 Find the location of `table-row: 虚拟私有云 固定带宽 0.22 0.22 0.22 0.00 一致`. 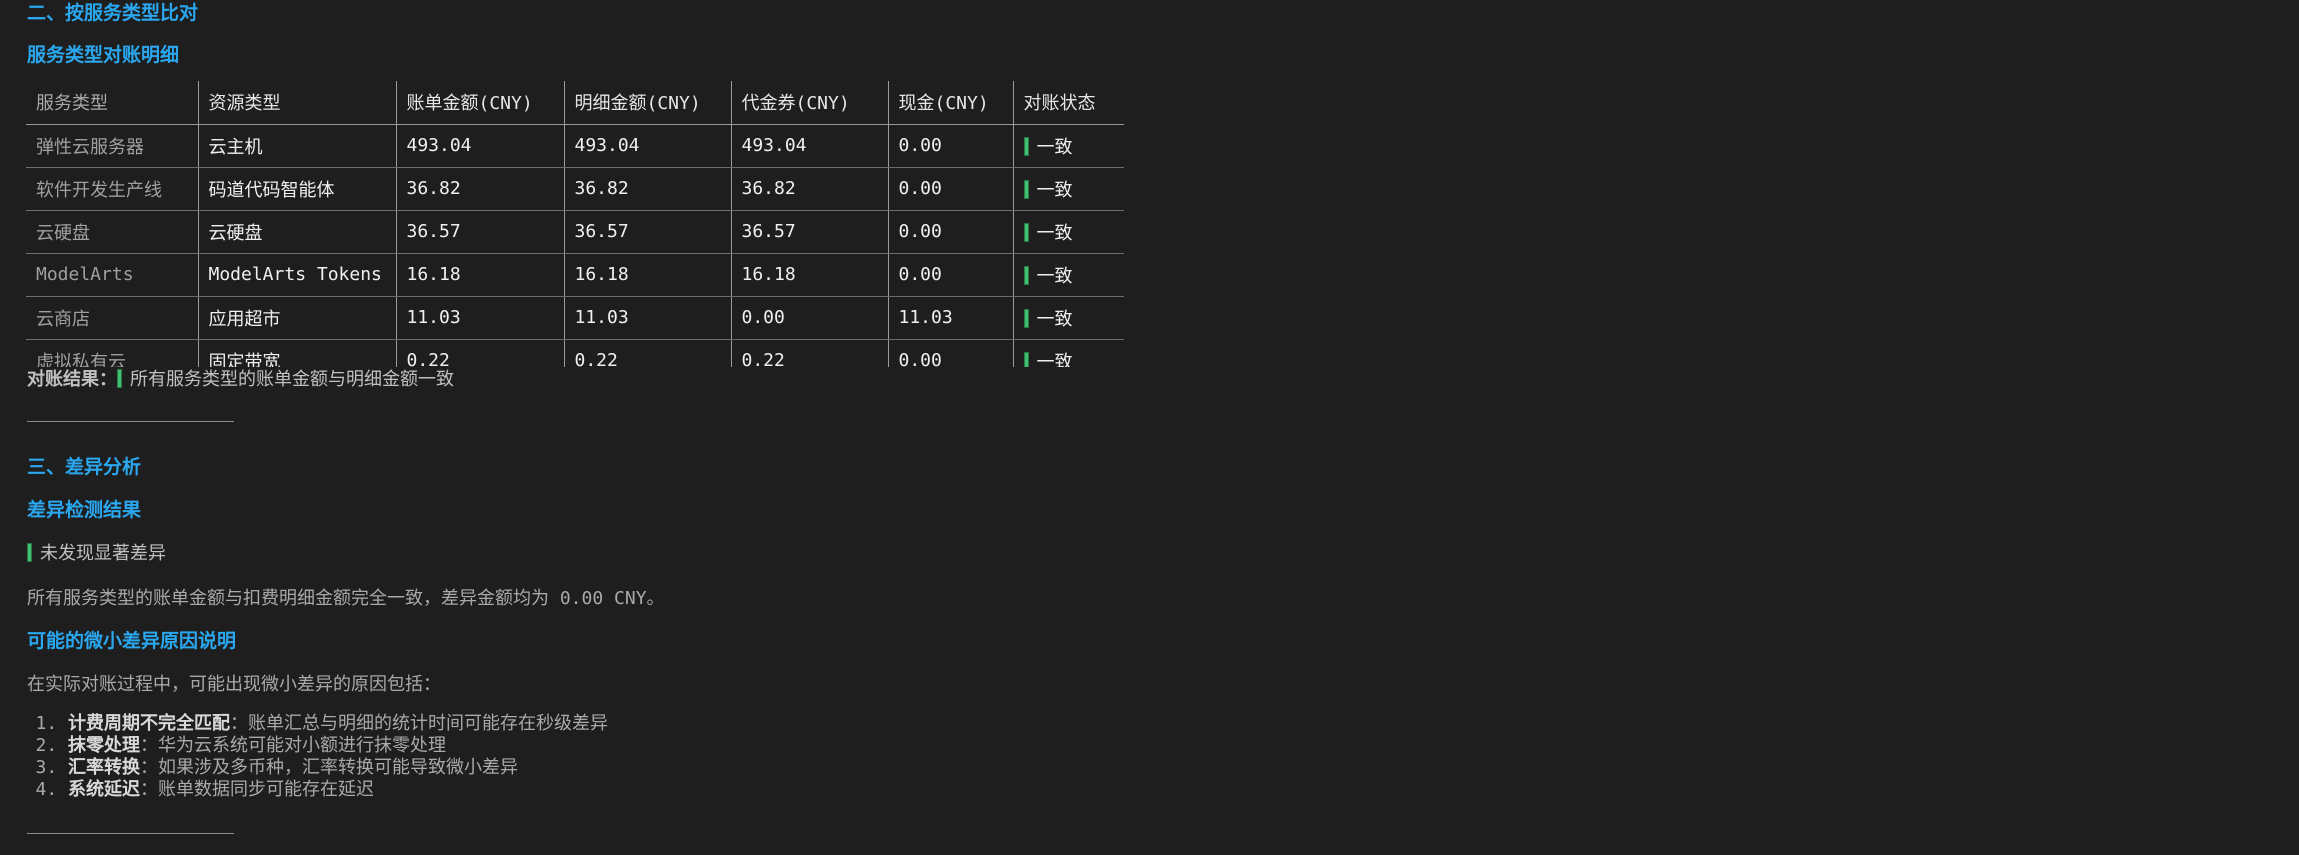

table-row: 虚拟私有云 固定带宽 0.22 0.22 0.22 0.00 一致 is located at coordinates (575, 353).